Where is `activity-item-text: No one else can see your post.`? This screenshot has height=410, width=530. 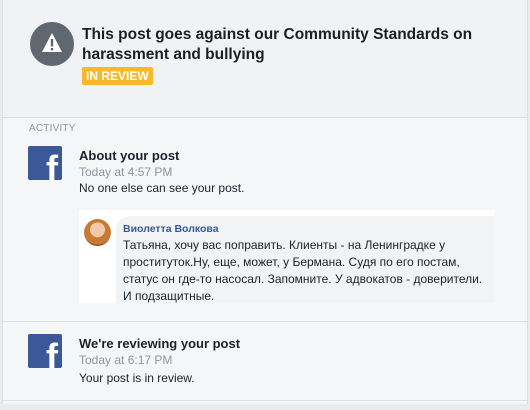 activity-item-text: No one else can see your post. is located at coordinates (162, 188).